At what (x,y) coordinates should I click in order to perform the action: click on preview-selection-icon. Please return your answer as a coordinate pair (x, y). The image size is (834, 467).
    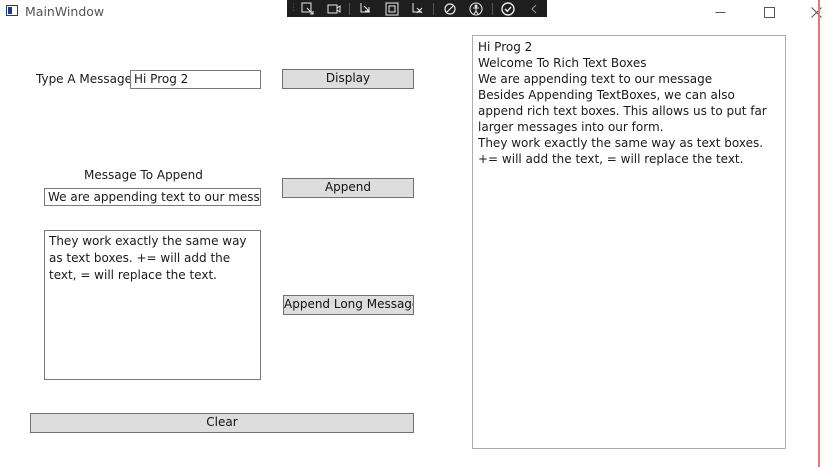
    Looking at the image, I should click on (392, 8).